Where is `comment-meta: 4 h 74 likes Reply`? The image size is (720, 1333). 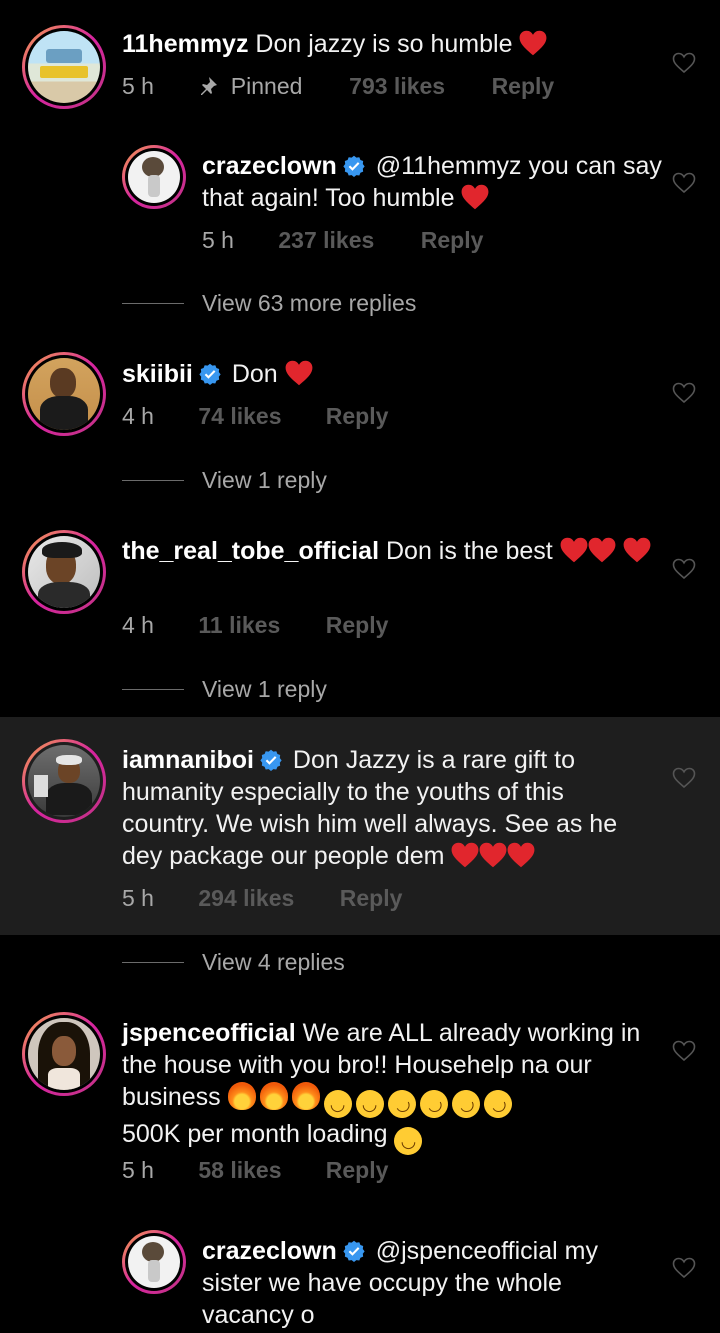 comment-meta: 4 h 74 likes Reply is located at coordinates (255, 416).